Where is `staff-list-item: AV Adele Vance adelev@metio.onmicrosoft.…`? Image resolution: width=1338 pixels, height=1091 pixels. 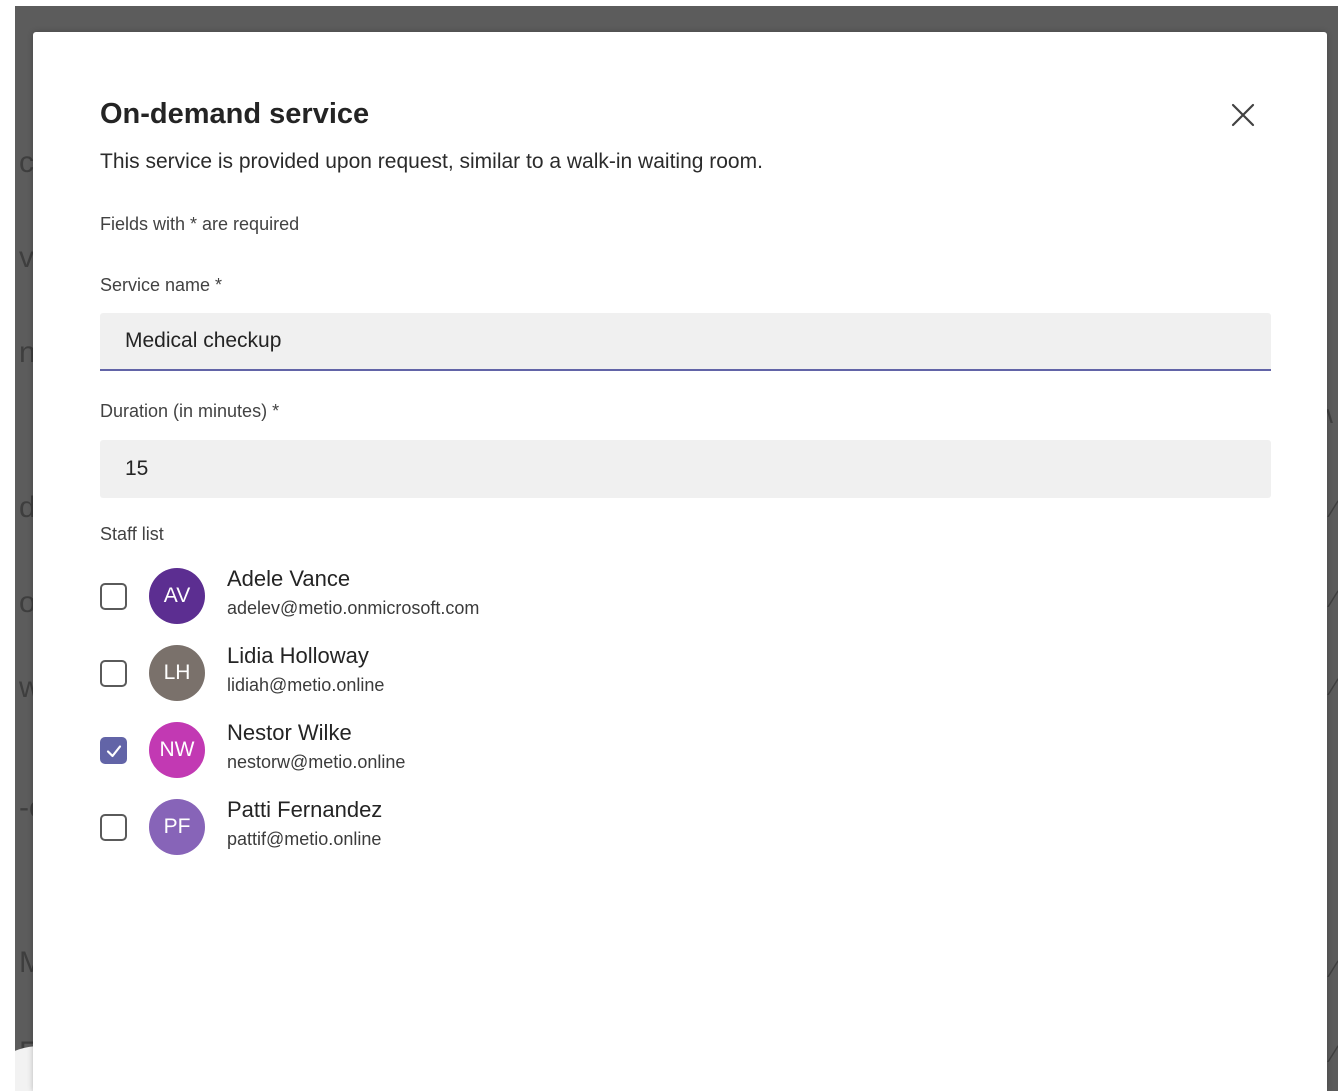
staff-list-item: AV Adele Vance adelev@metio.onmicrosoft.… is located at coordinates (450, 598).